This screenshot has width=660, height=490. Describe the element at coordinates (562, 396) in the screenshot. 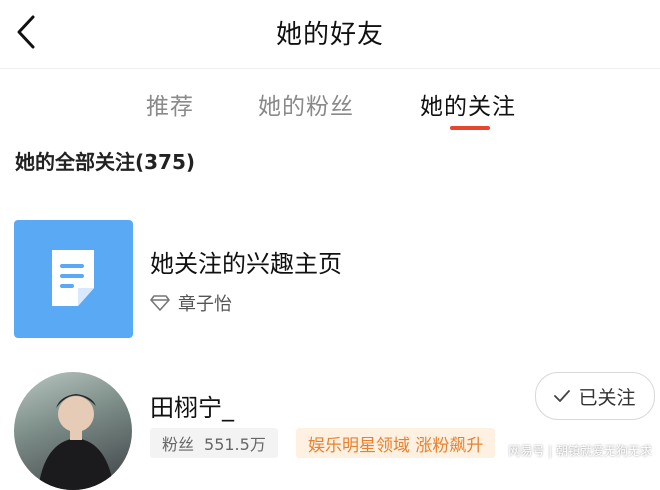

I see `check-icon` at that location.